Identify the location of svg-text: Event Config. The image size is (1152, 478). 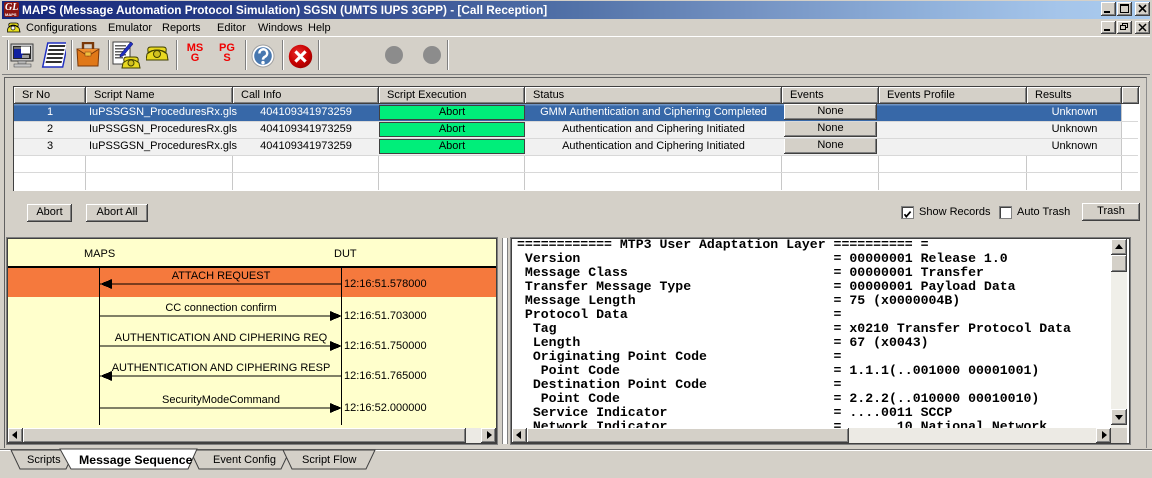
(244, 460).